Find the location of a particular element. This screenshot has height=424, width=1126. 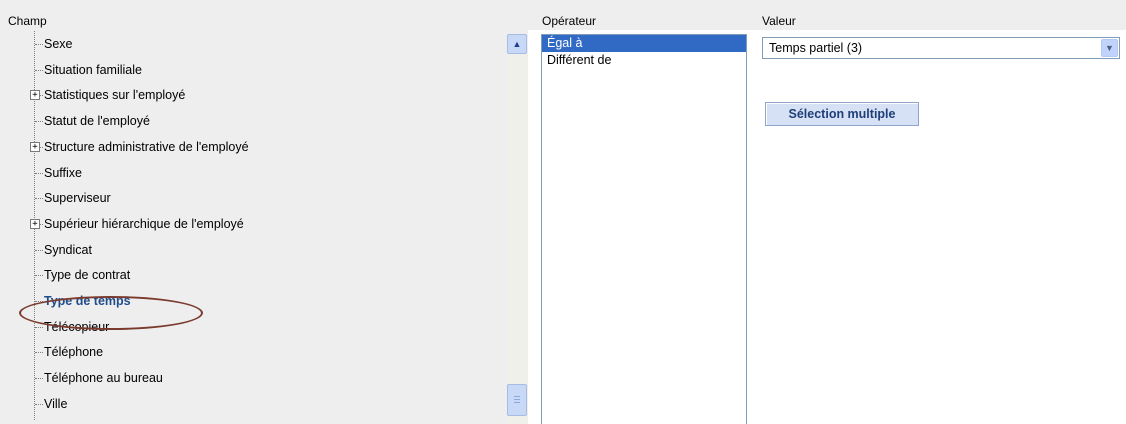

tree-item-label: Syndicat is located at coordinates (68, 249).